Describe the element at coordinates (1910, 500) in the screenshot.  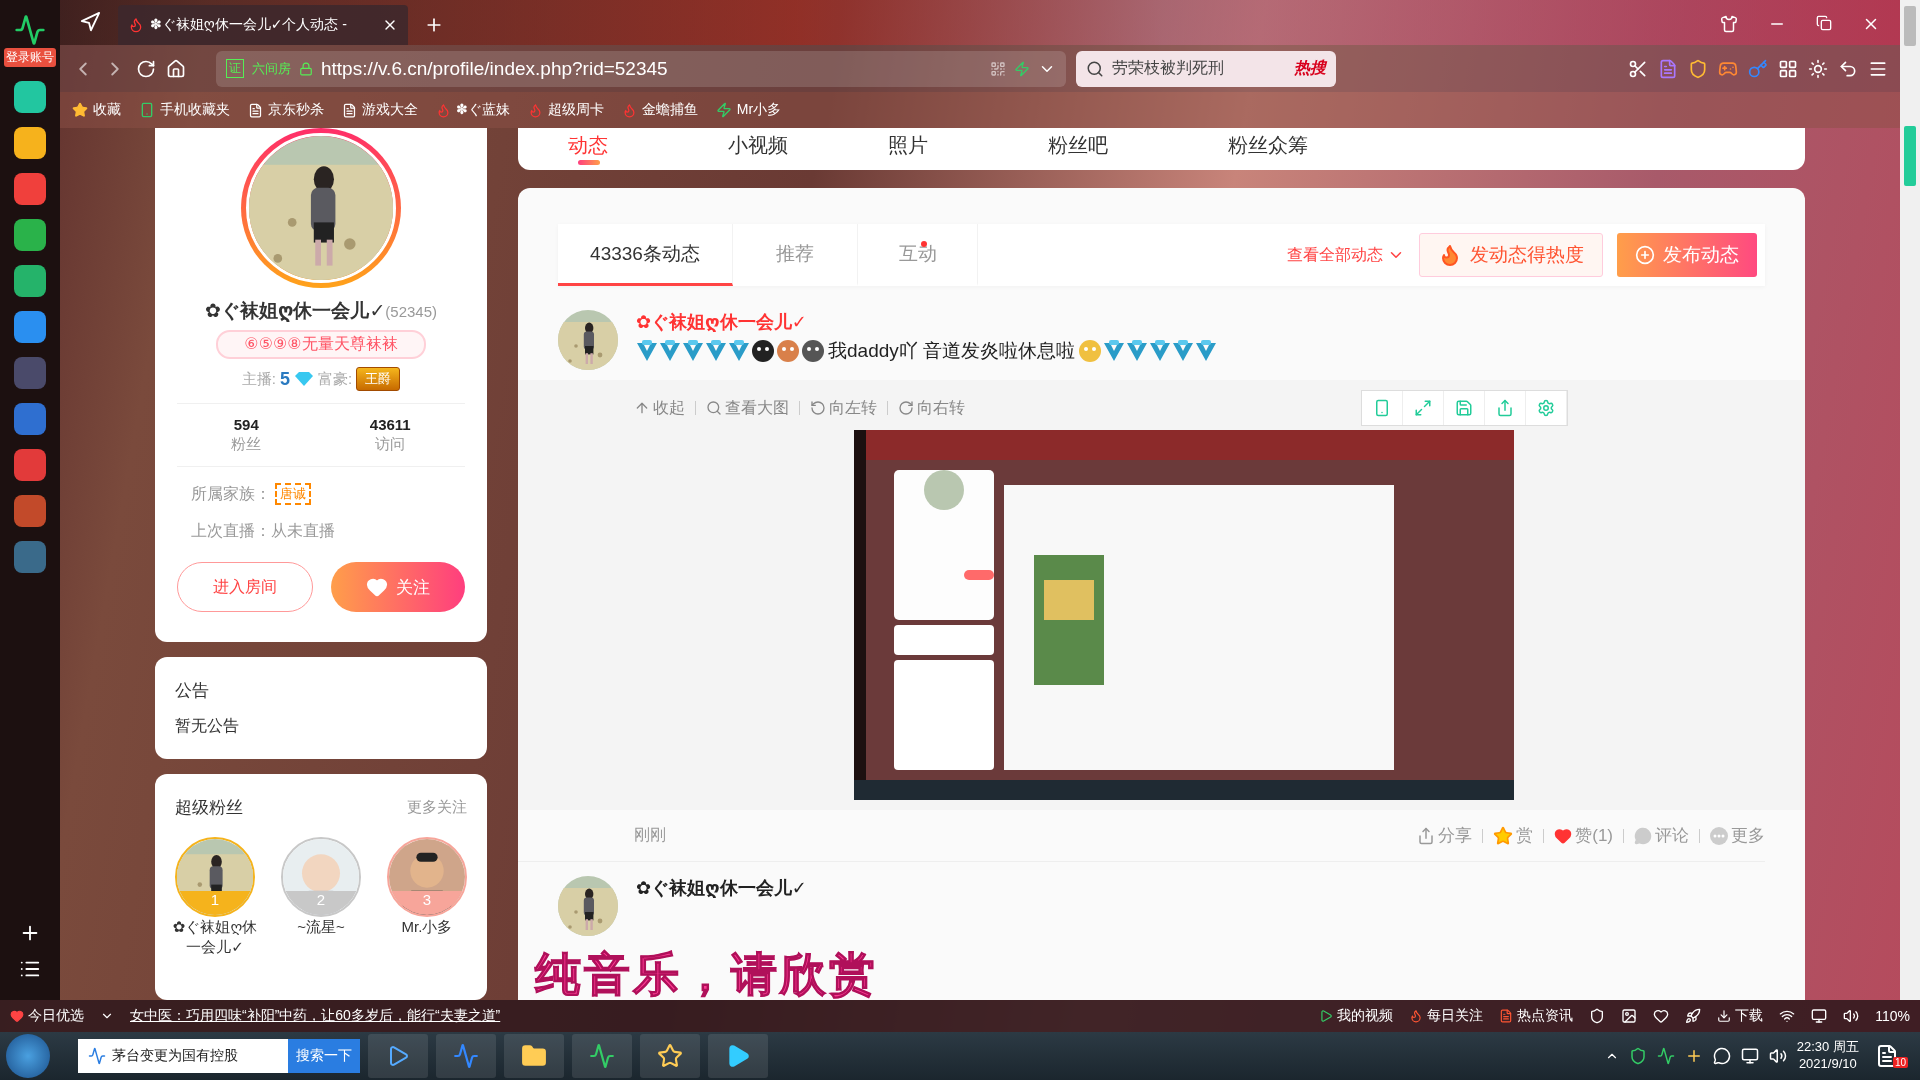
I see `scrollbar` at that location.